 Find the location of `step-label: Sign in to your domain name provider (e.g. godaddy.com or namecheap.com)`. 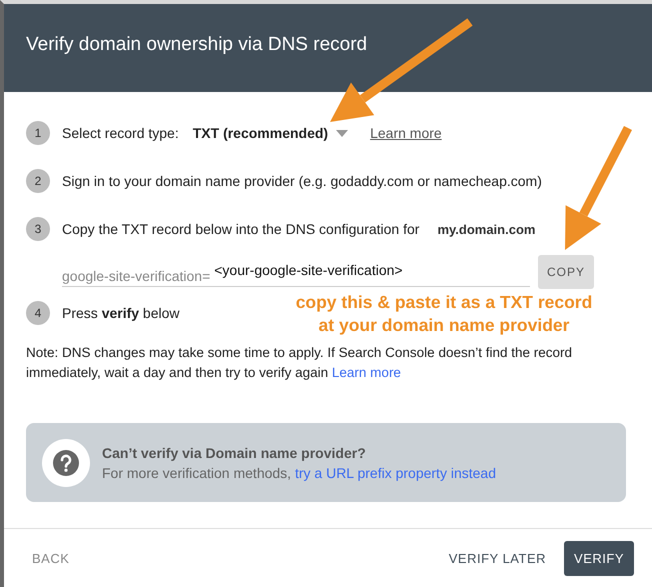

step-label: Sign in to your domain name provider (e.g. godaddy.com or namecheap.com) is located at coordinates (302, 181).